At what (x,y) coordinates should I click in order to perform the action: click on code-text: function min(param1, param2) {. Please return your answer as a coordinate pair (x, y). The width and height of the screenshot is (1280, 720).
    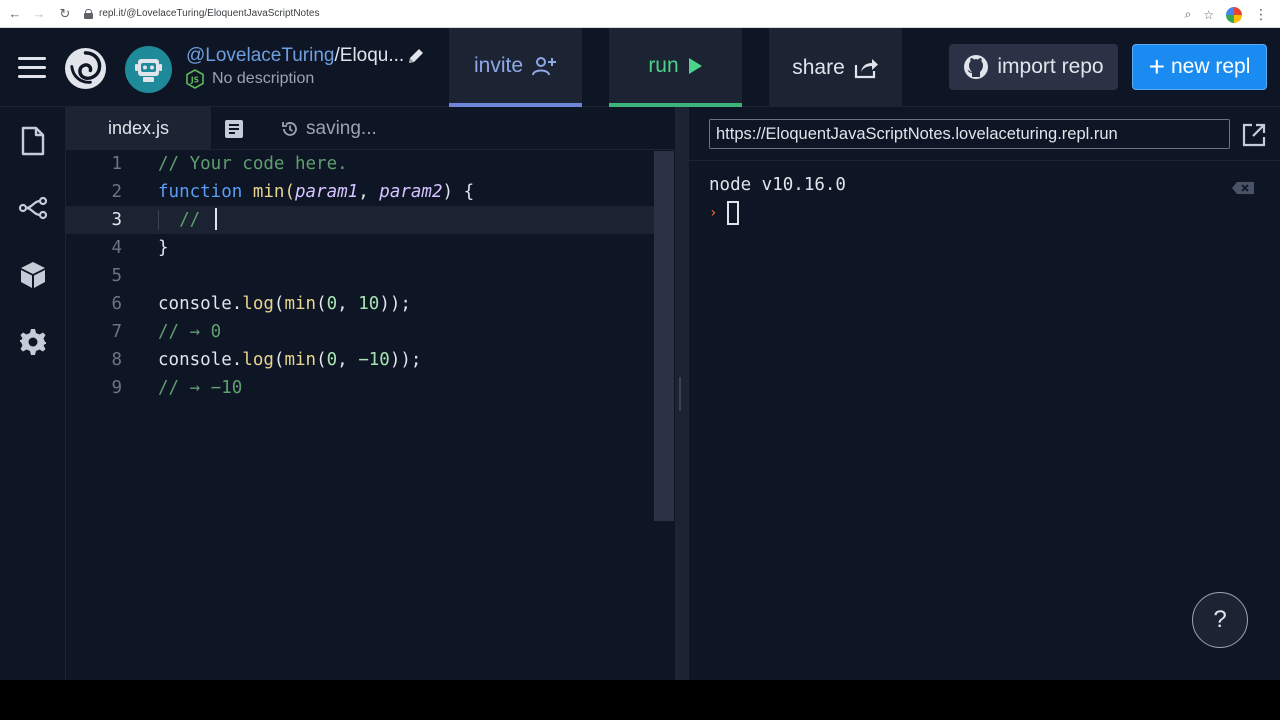
    Looking at the image, I should click on (316, 192).